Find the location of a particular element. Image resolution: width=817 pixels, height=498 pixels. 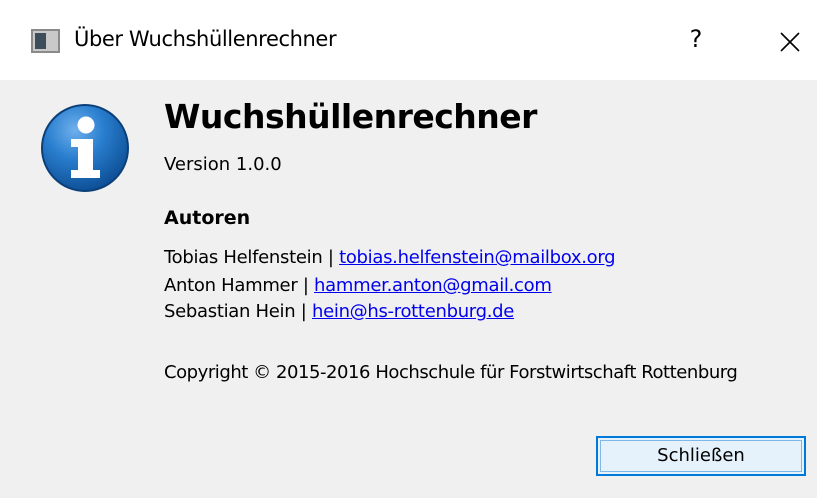

author-row: Anton Hammer | hammer.anton@gmail.com is located at coordinates (358, 285).